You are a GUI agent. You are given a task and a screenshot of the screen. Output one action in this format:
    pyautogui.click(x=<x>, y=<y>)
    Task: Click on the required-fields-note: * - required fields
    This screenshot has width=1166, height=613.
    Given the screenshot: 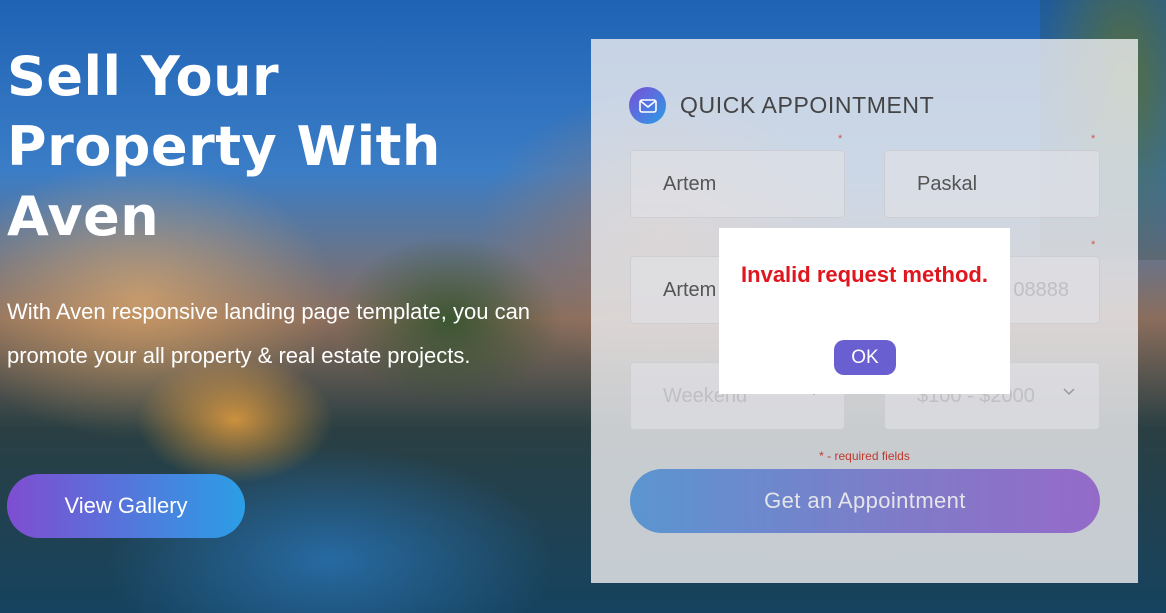 What is the action you would take?
    pyautogui.click(x=864, y=456)
    